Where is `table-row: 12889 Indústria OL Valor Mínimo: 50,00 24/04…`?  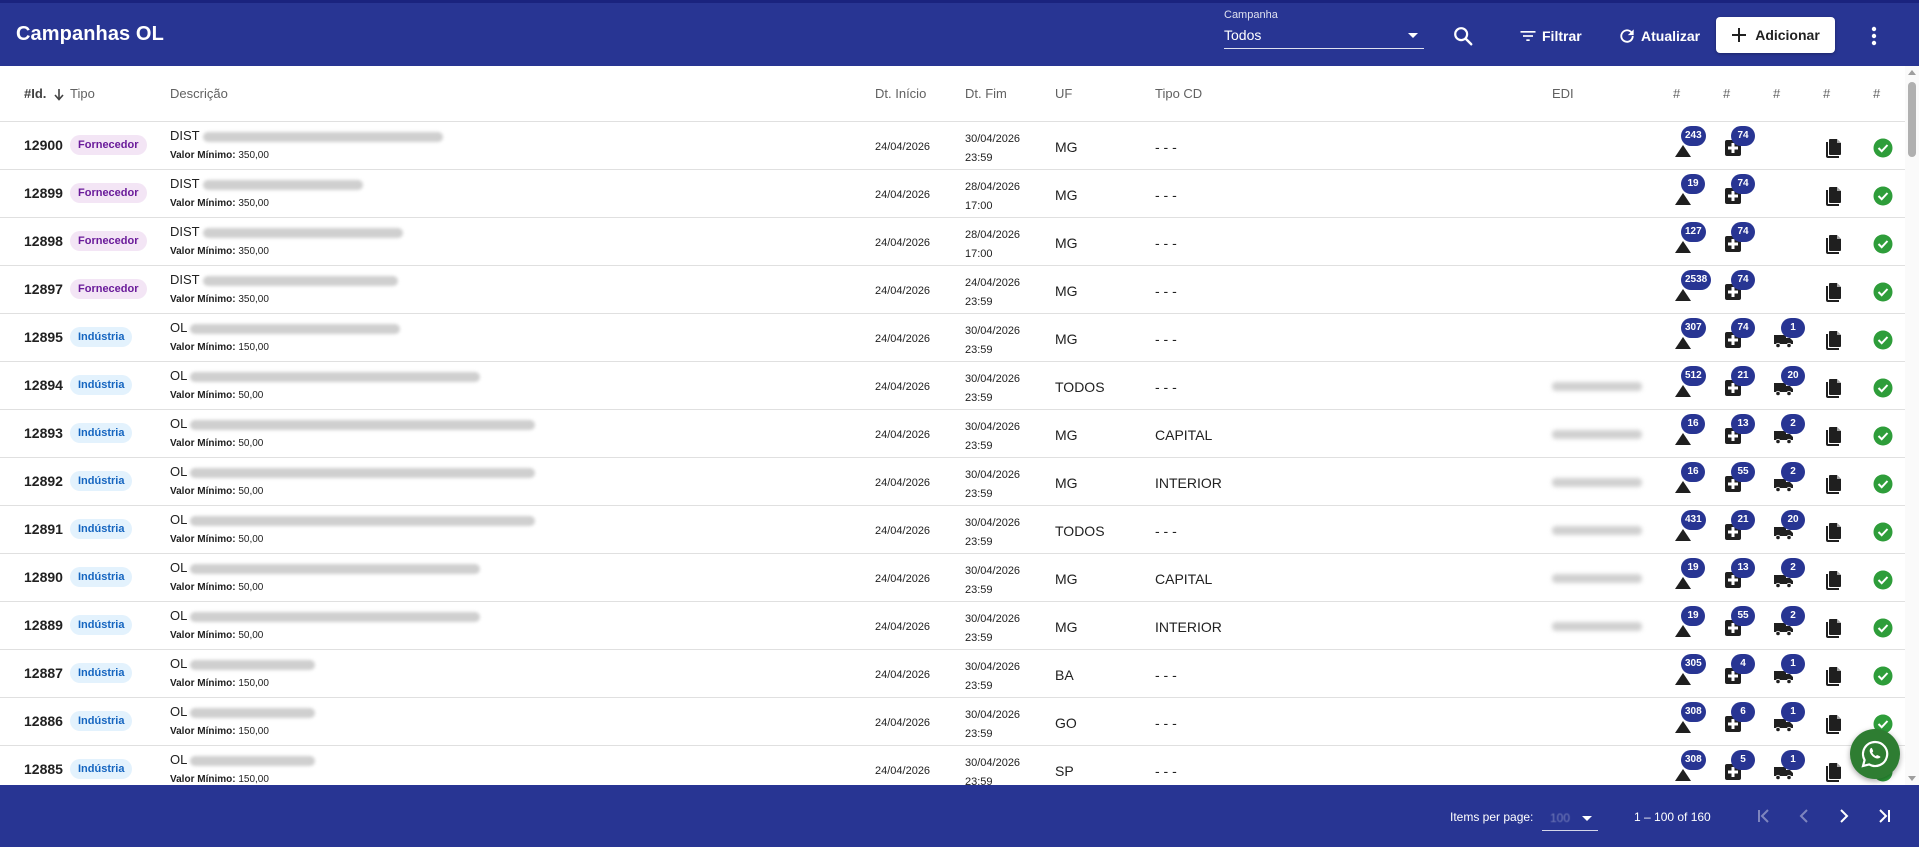
table-row: 12889 Indústria OL Valor Mínimo: 50,00 24/04… is located at coordinates (952, 626).